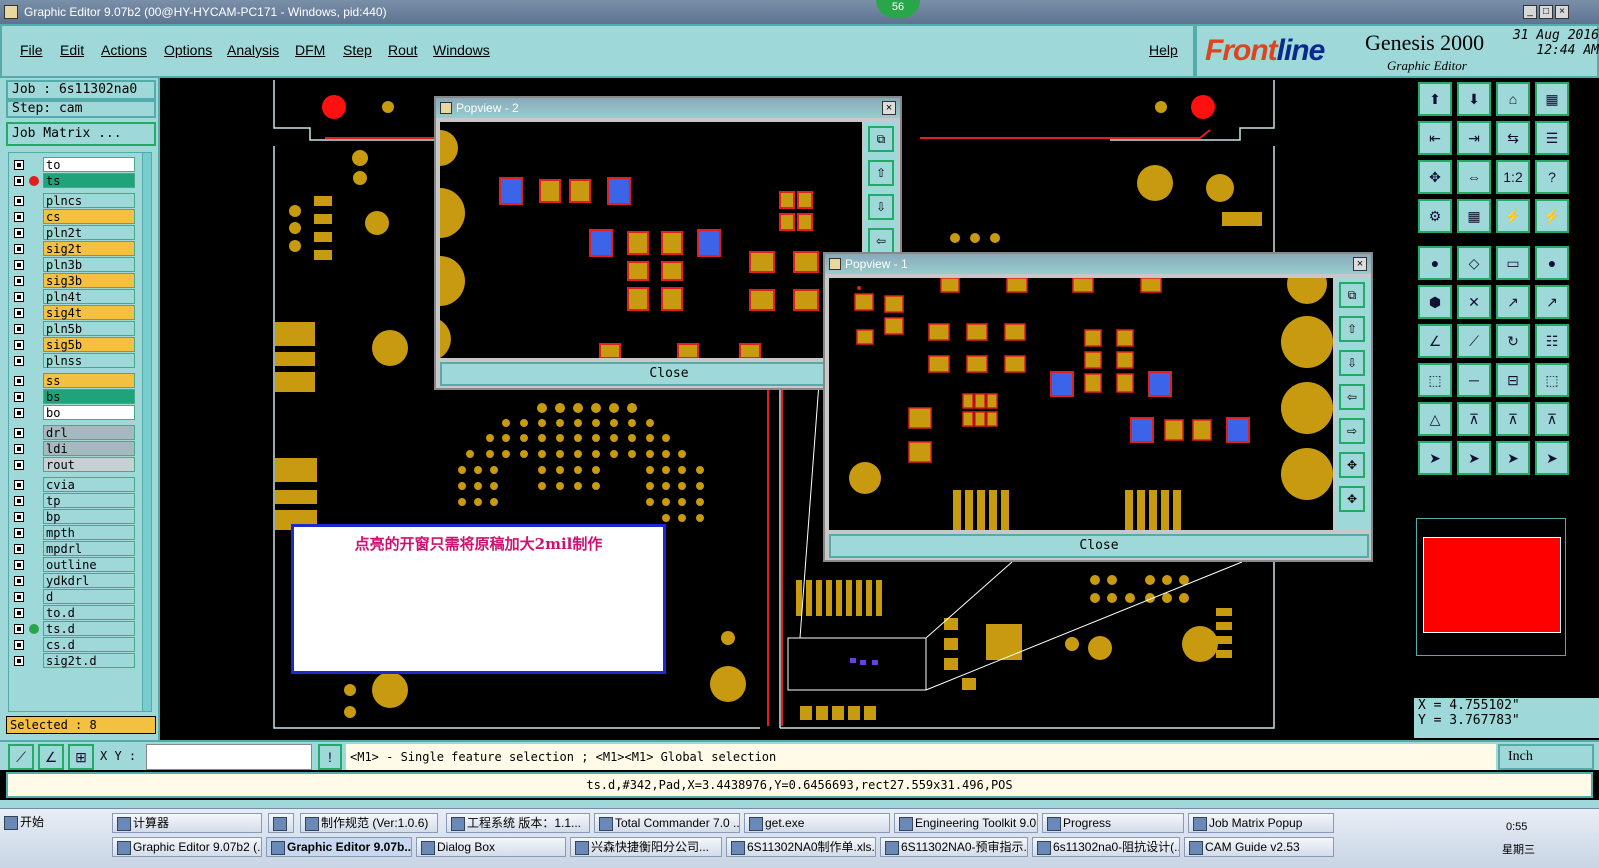 Image resolution: width=1599 pixels, height=868 pixels. I want to click on pan-right-icon: ⇥, so click(1474, 138).